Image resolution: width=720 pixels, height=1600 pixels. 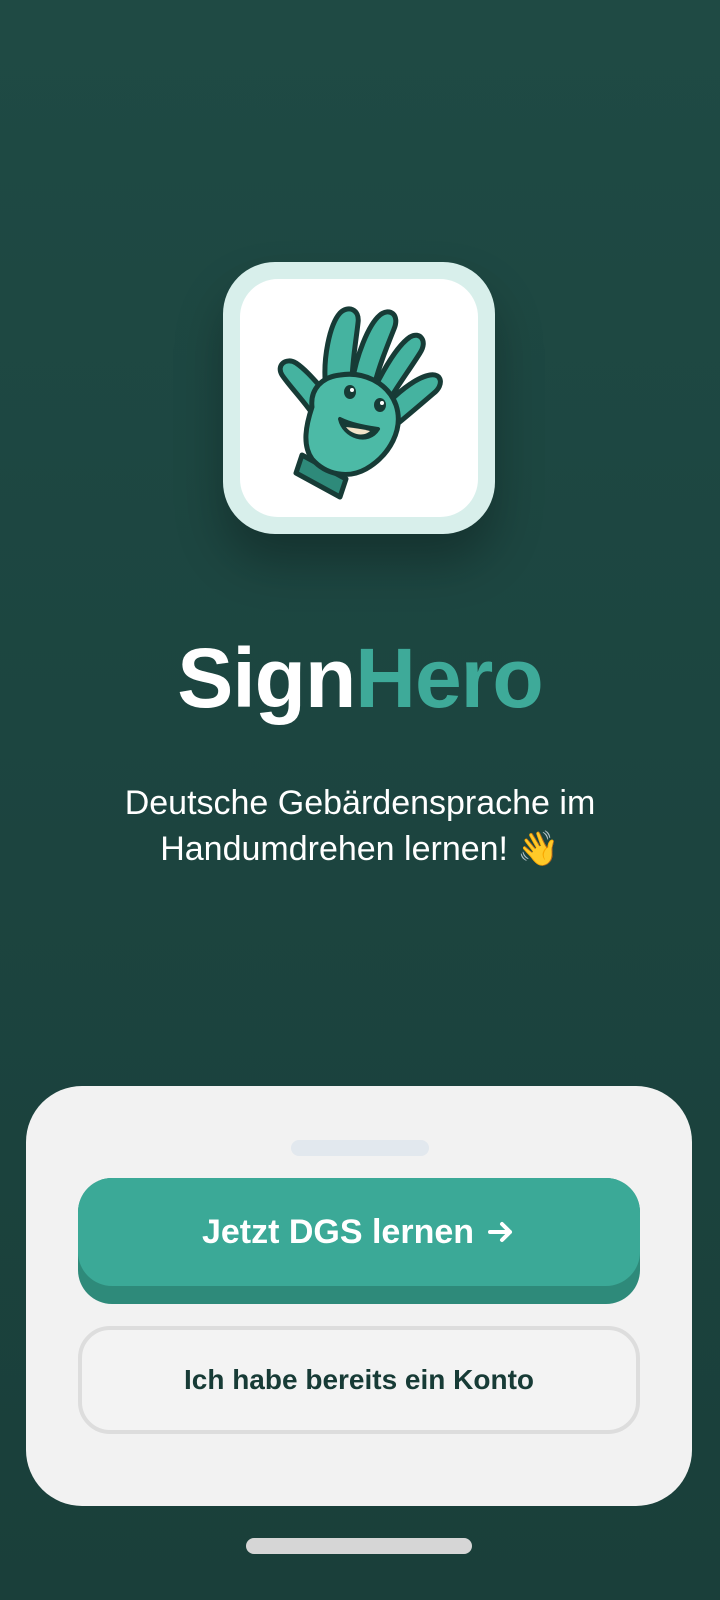 I want to click on app-title: SignHero, so click(x=360, y=678).